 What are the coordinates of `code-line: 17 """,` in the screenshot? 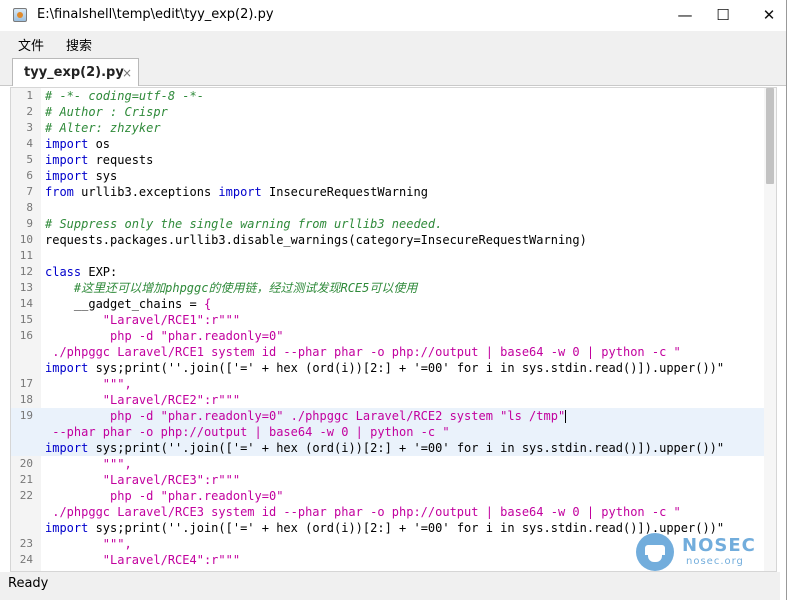 It's located at (388, 384).